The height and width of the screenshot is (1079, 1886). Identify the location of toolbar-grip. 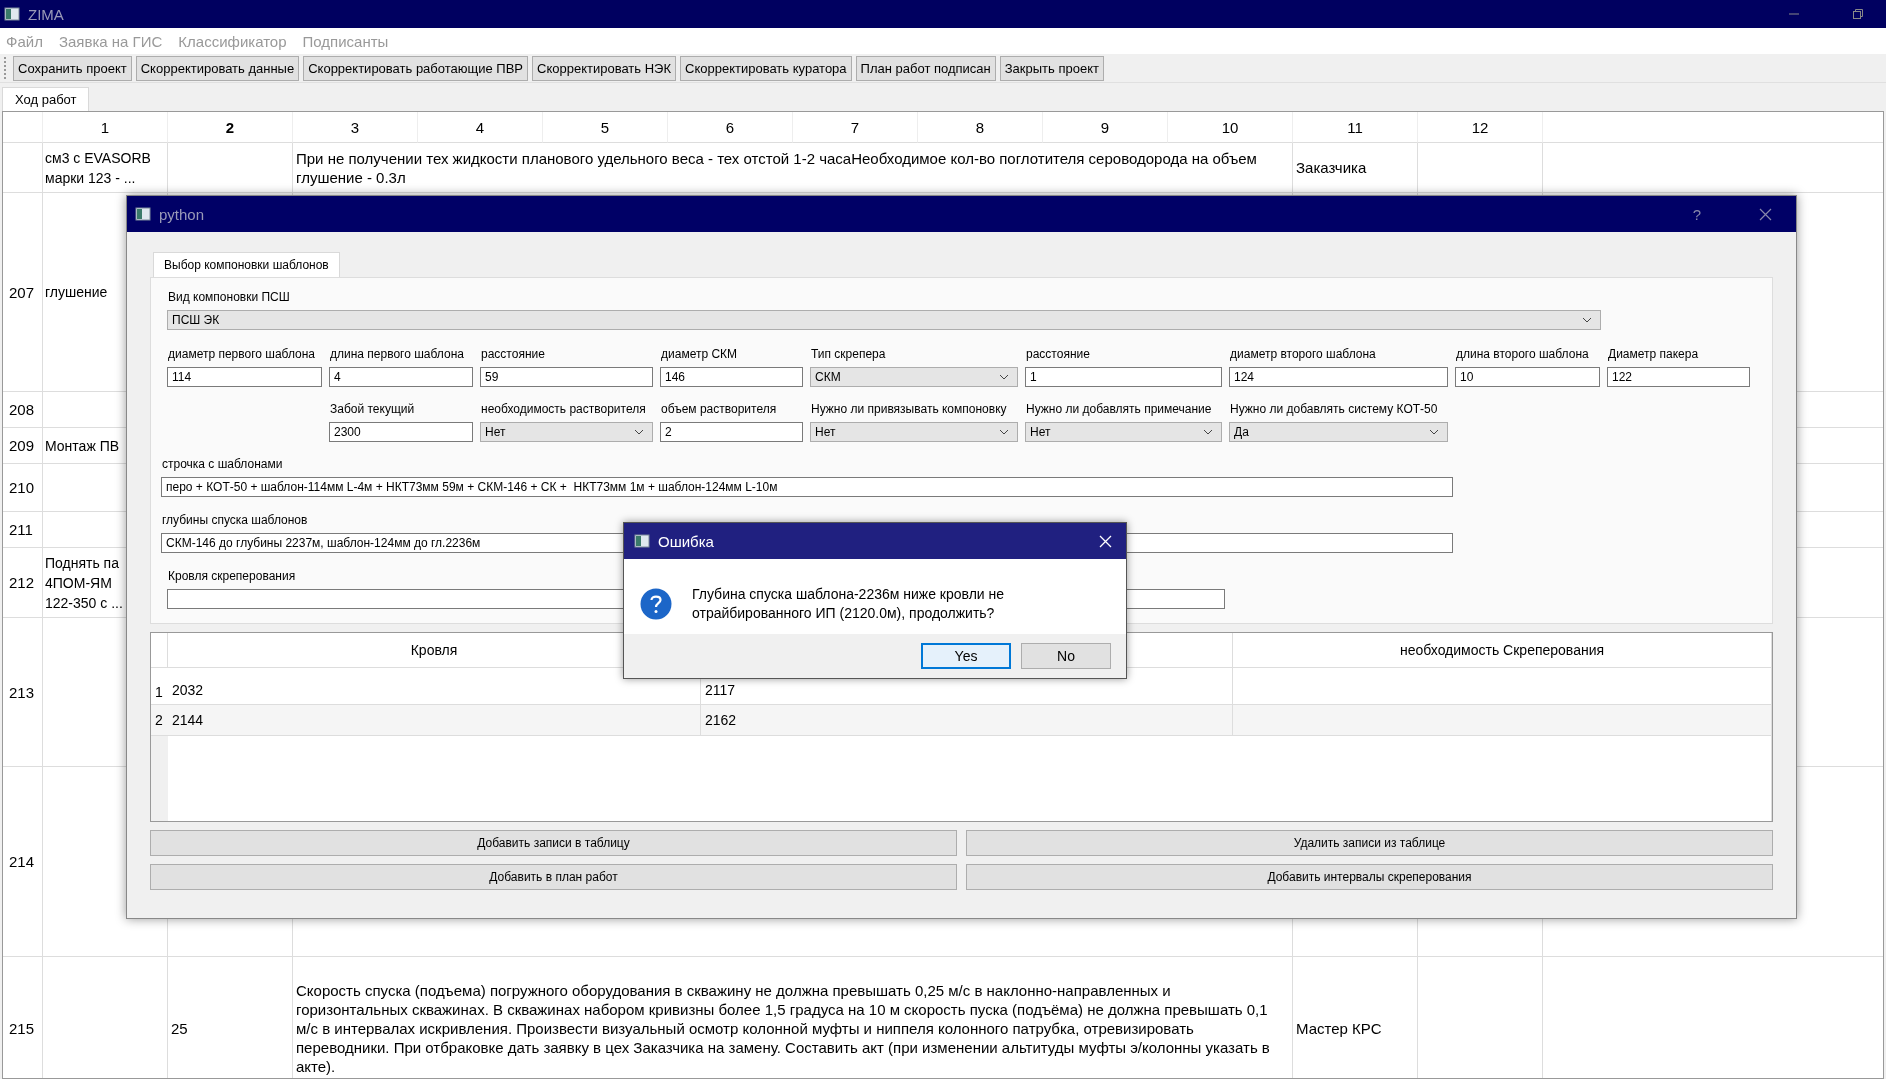
(6, 68).